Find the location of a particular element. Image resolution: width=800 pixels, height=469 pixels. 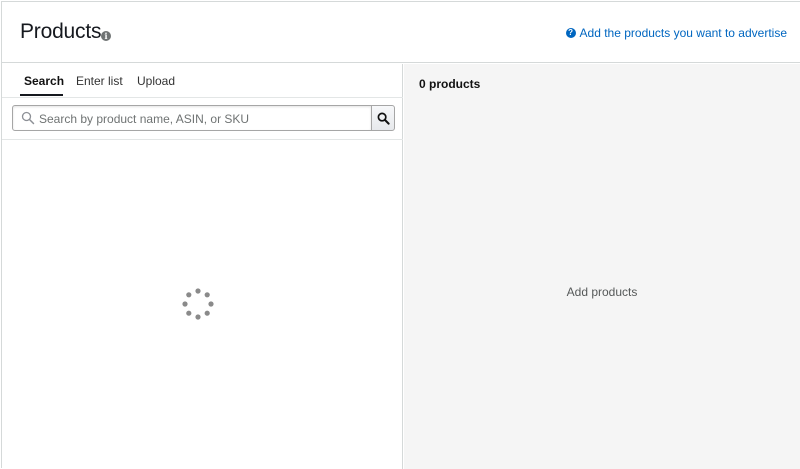

tab-enter-list: Enter list is located at coordinates (99, 81).